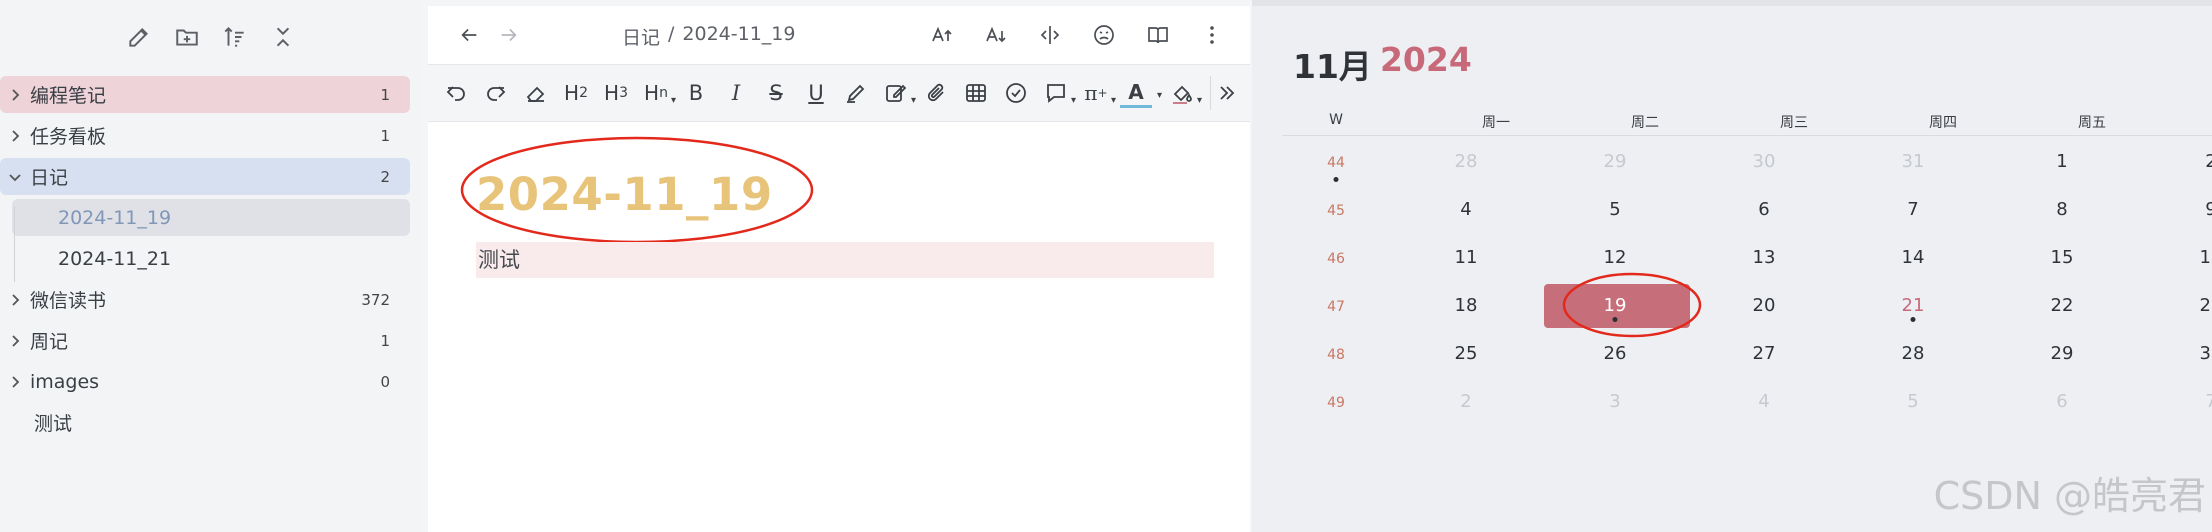 This screenshot has height=532, width=2212. I want to click on calendar-month: 11月, so click(1332, 64).